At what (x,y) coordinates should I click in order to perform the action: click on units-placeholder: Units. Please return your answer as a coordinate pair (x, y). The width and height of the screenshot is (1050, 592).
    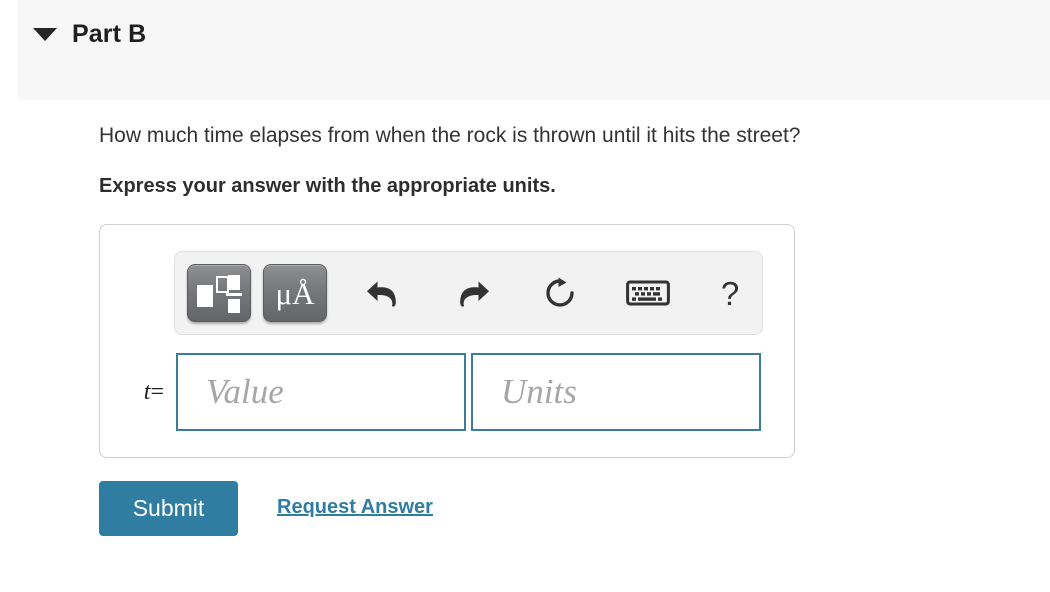
    Looking at the image, I should click on (539, 391).